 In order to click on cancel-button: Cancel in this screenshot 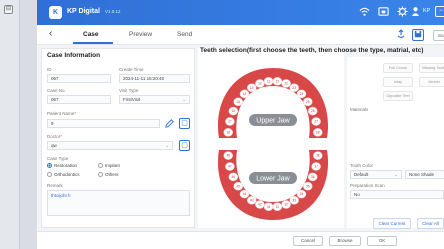, I will do `click(308, 241)`.